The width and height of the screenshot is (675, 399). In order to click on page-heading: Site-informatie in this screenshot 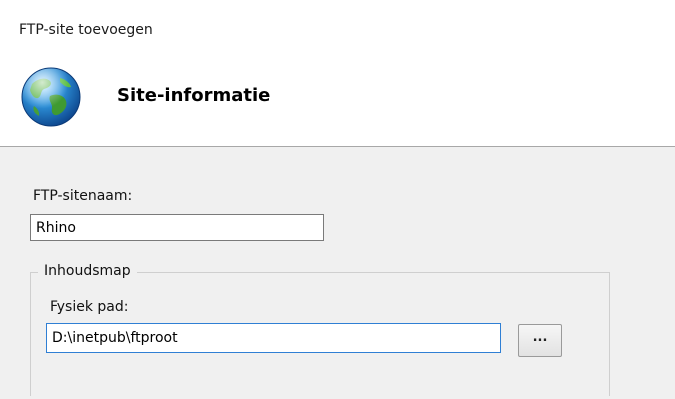, I will do `click(194, 95)`.